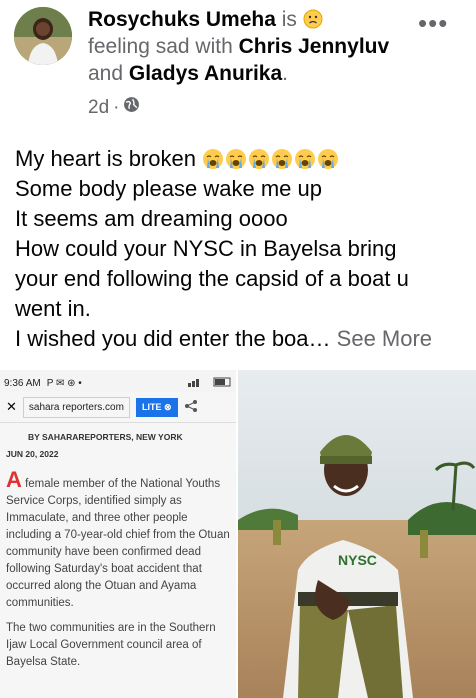 The height and width of the screenshot is (698, 476). I want to click on post-meta: 2d ·, so click(114, 107).